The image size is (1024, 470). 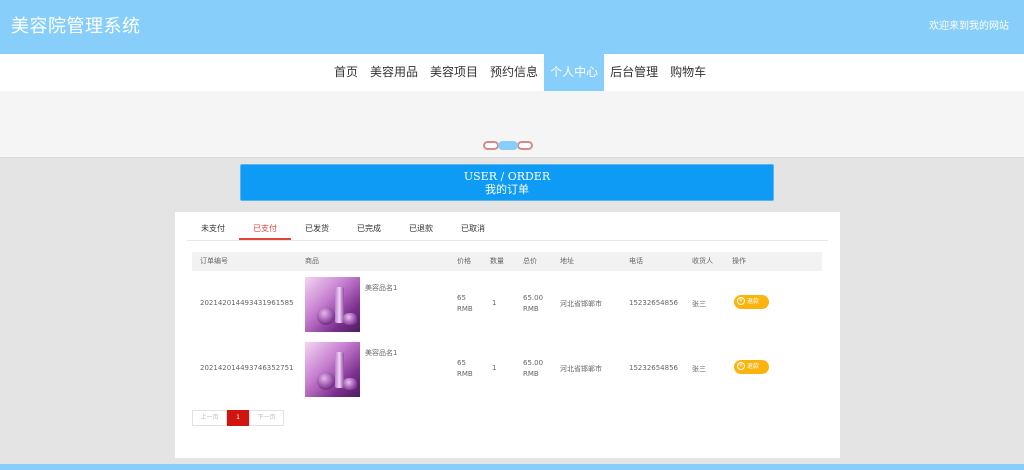 I want to click on nav-home: 首页, so click(x=346, y=72).